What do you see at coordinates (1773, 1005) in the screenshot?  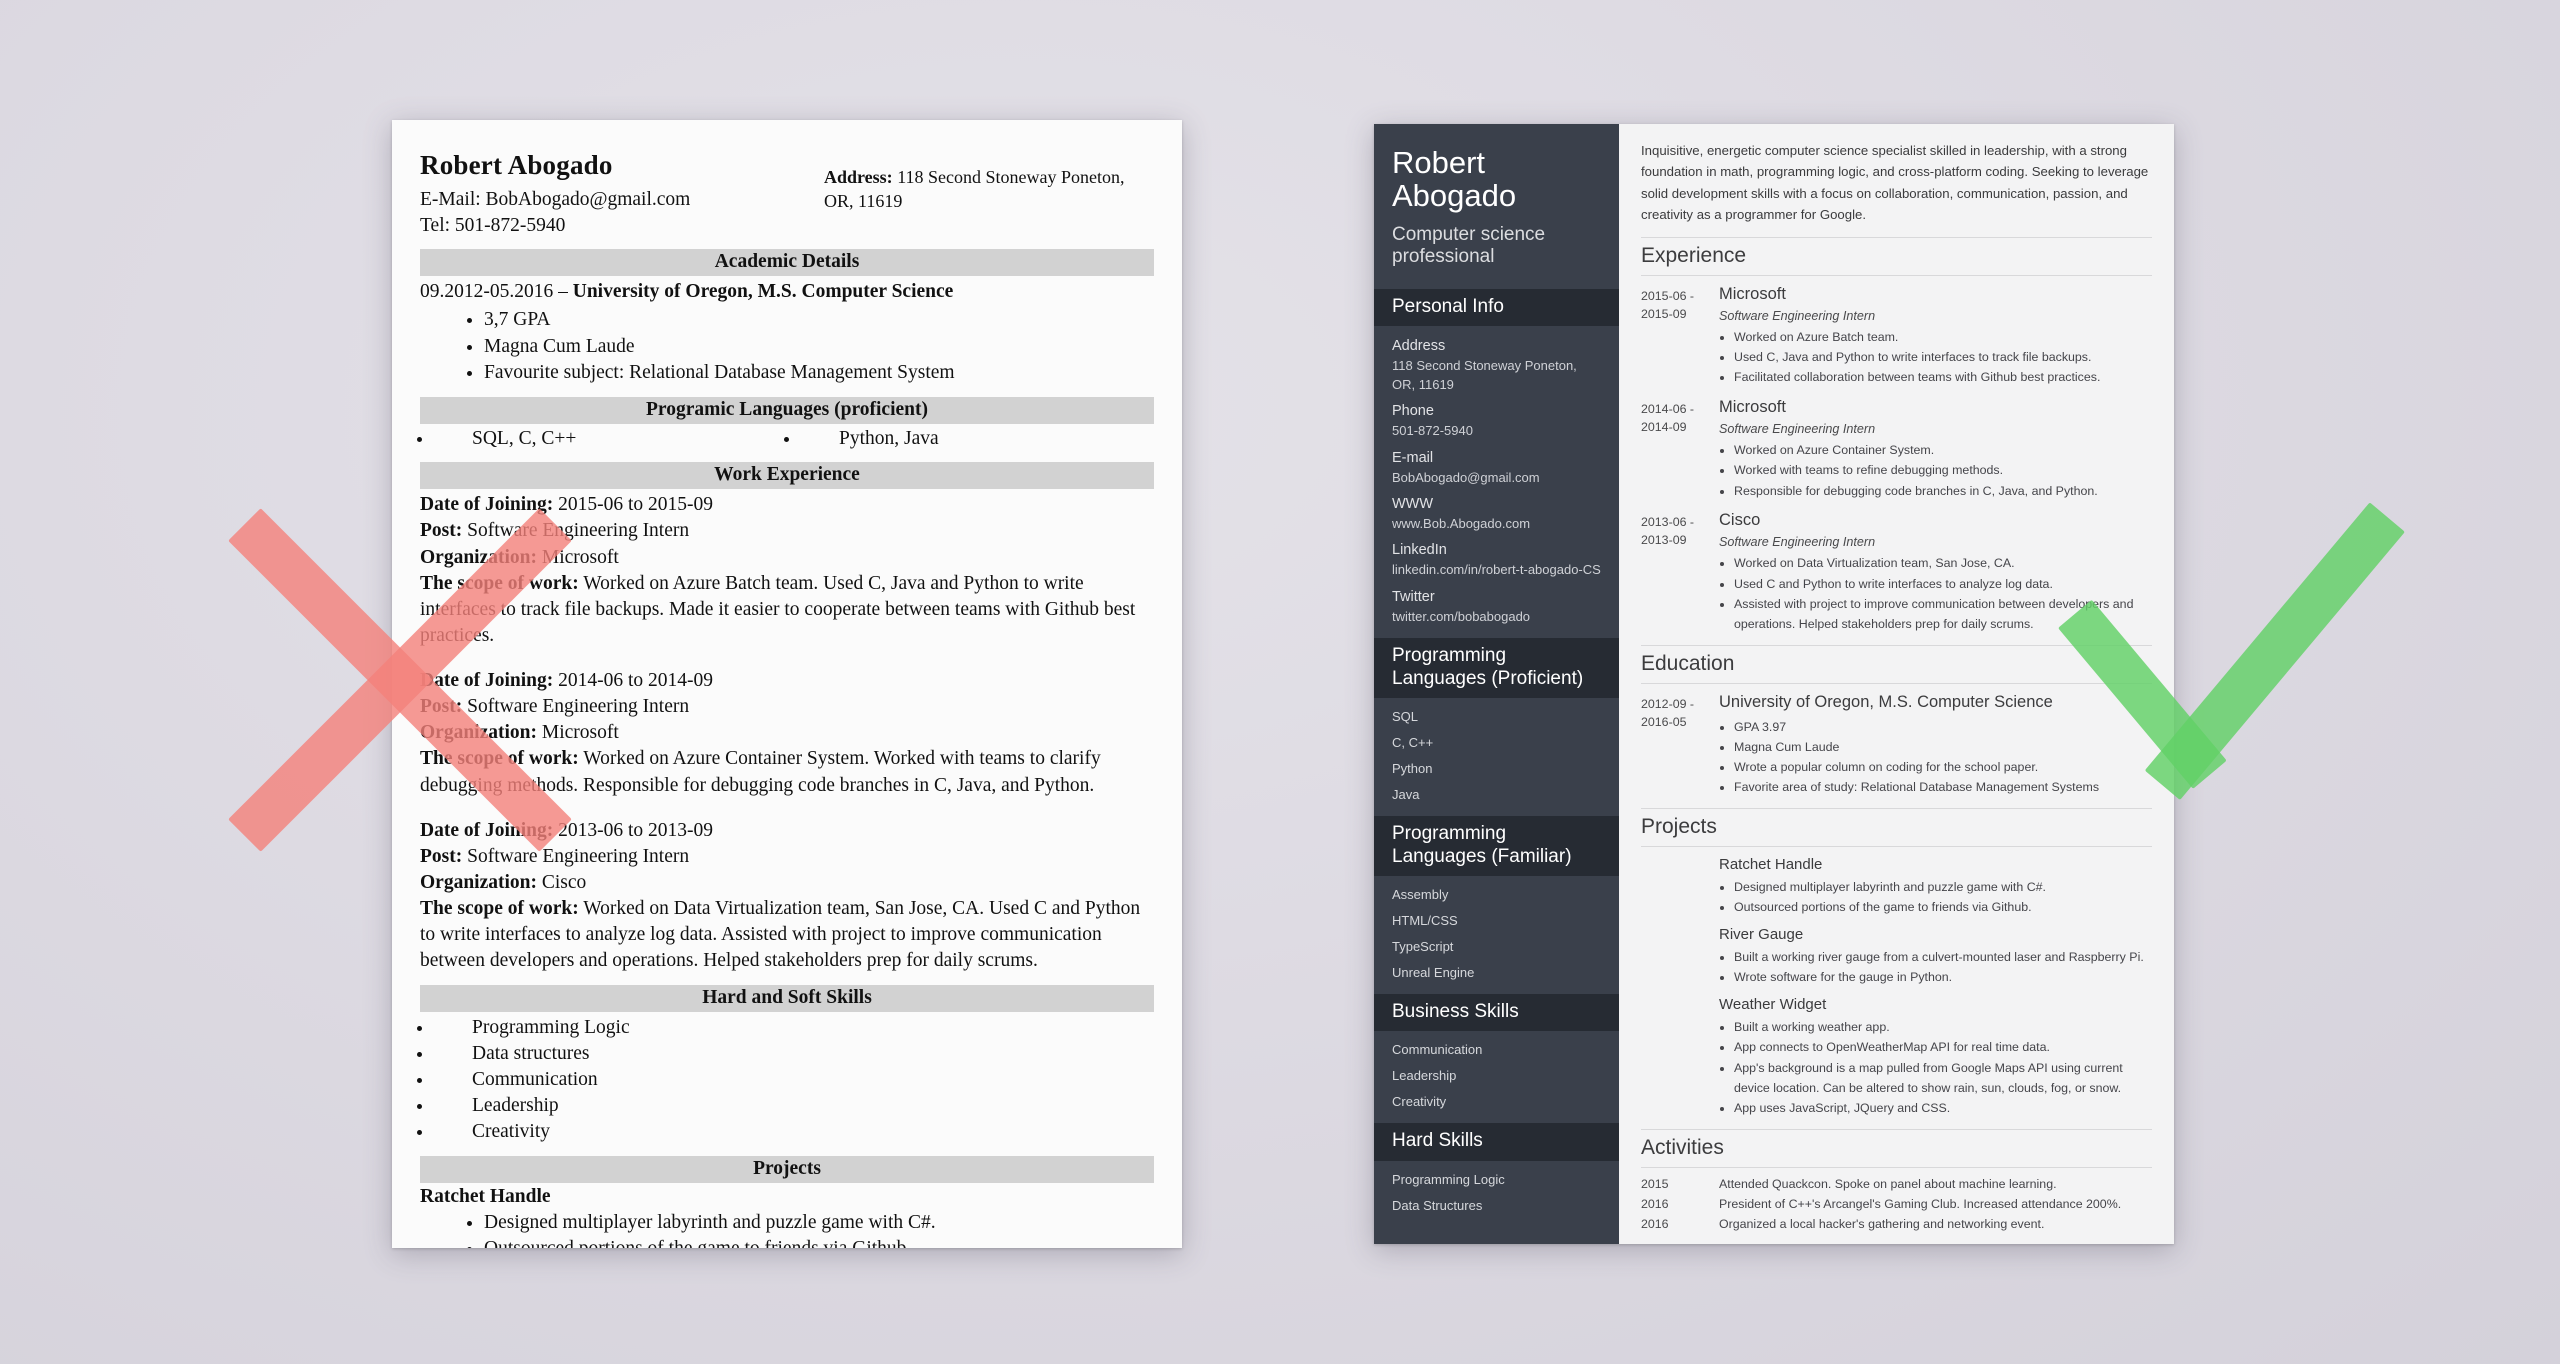 I see `project-name: Weather Widget` at bounding box center [1773, 1005].